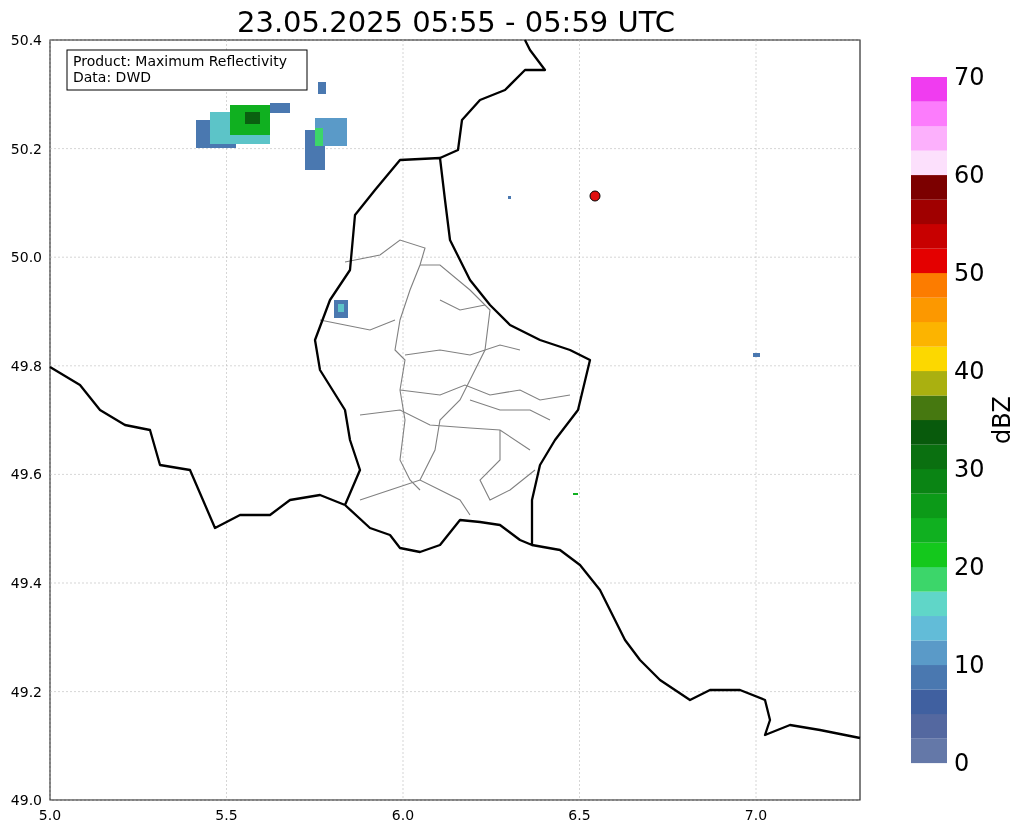 This screenshot has height=834, width=1023. Describe the element at coordinates (969, 665) in the screenshot. I see `colorbar-tick-label: 10` at that location.